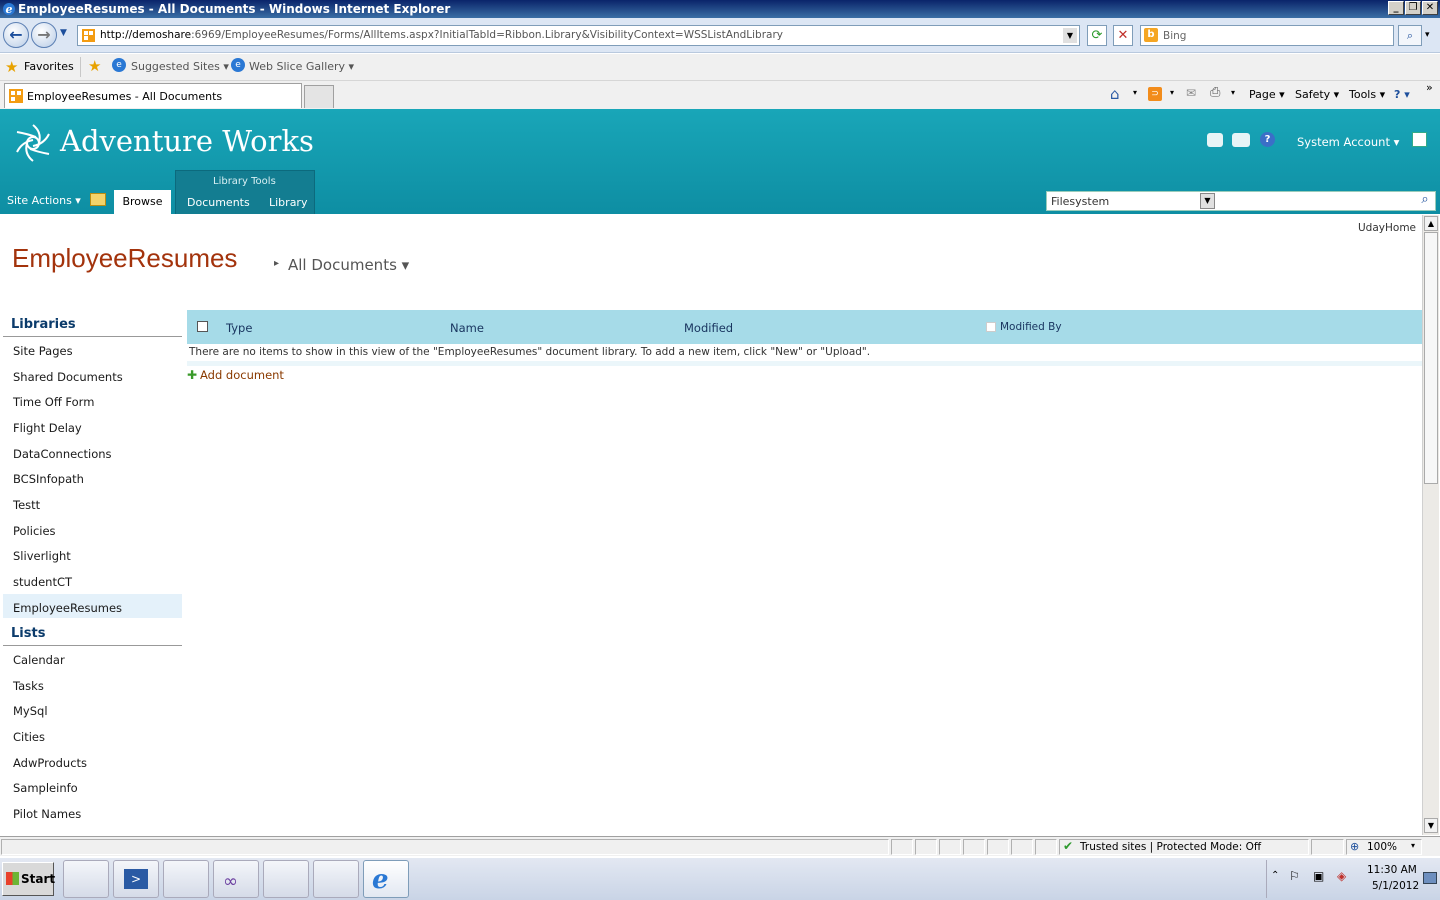 Image resolution: width=1440 pixels, height=900 pixels. What do you see at coordinates (1425, 201) in the screenshot?
I see `site-search-icon: ⌕` at bounding box center [1425, 201].